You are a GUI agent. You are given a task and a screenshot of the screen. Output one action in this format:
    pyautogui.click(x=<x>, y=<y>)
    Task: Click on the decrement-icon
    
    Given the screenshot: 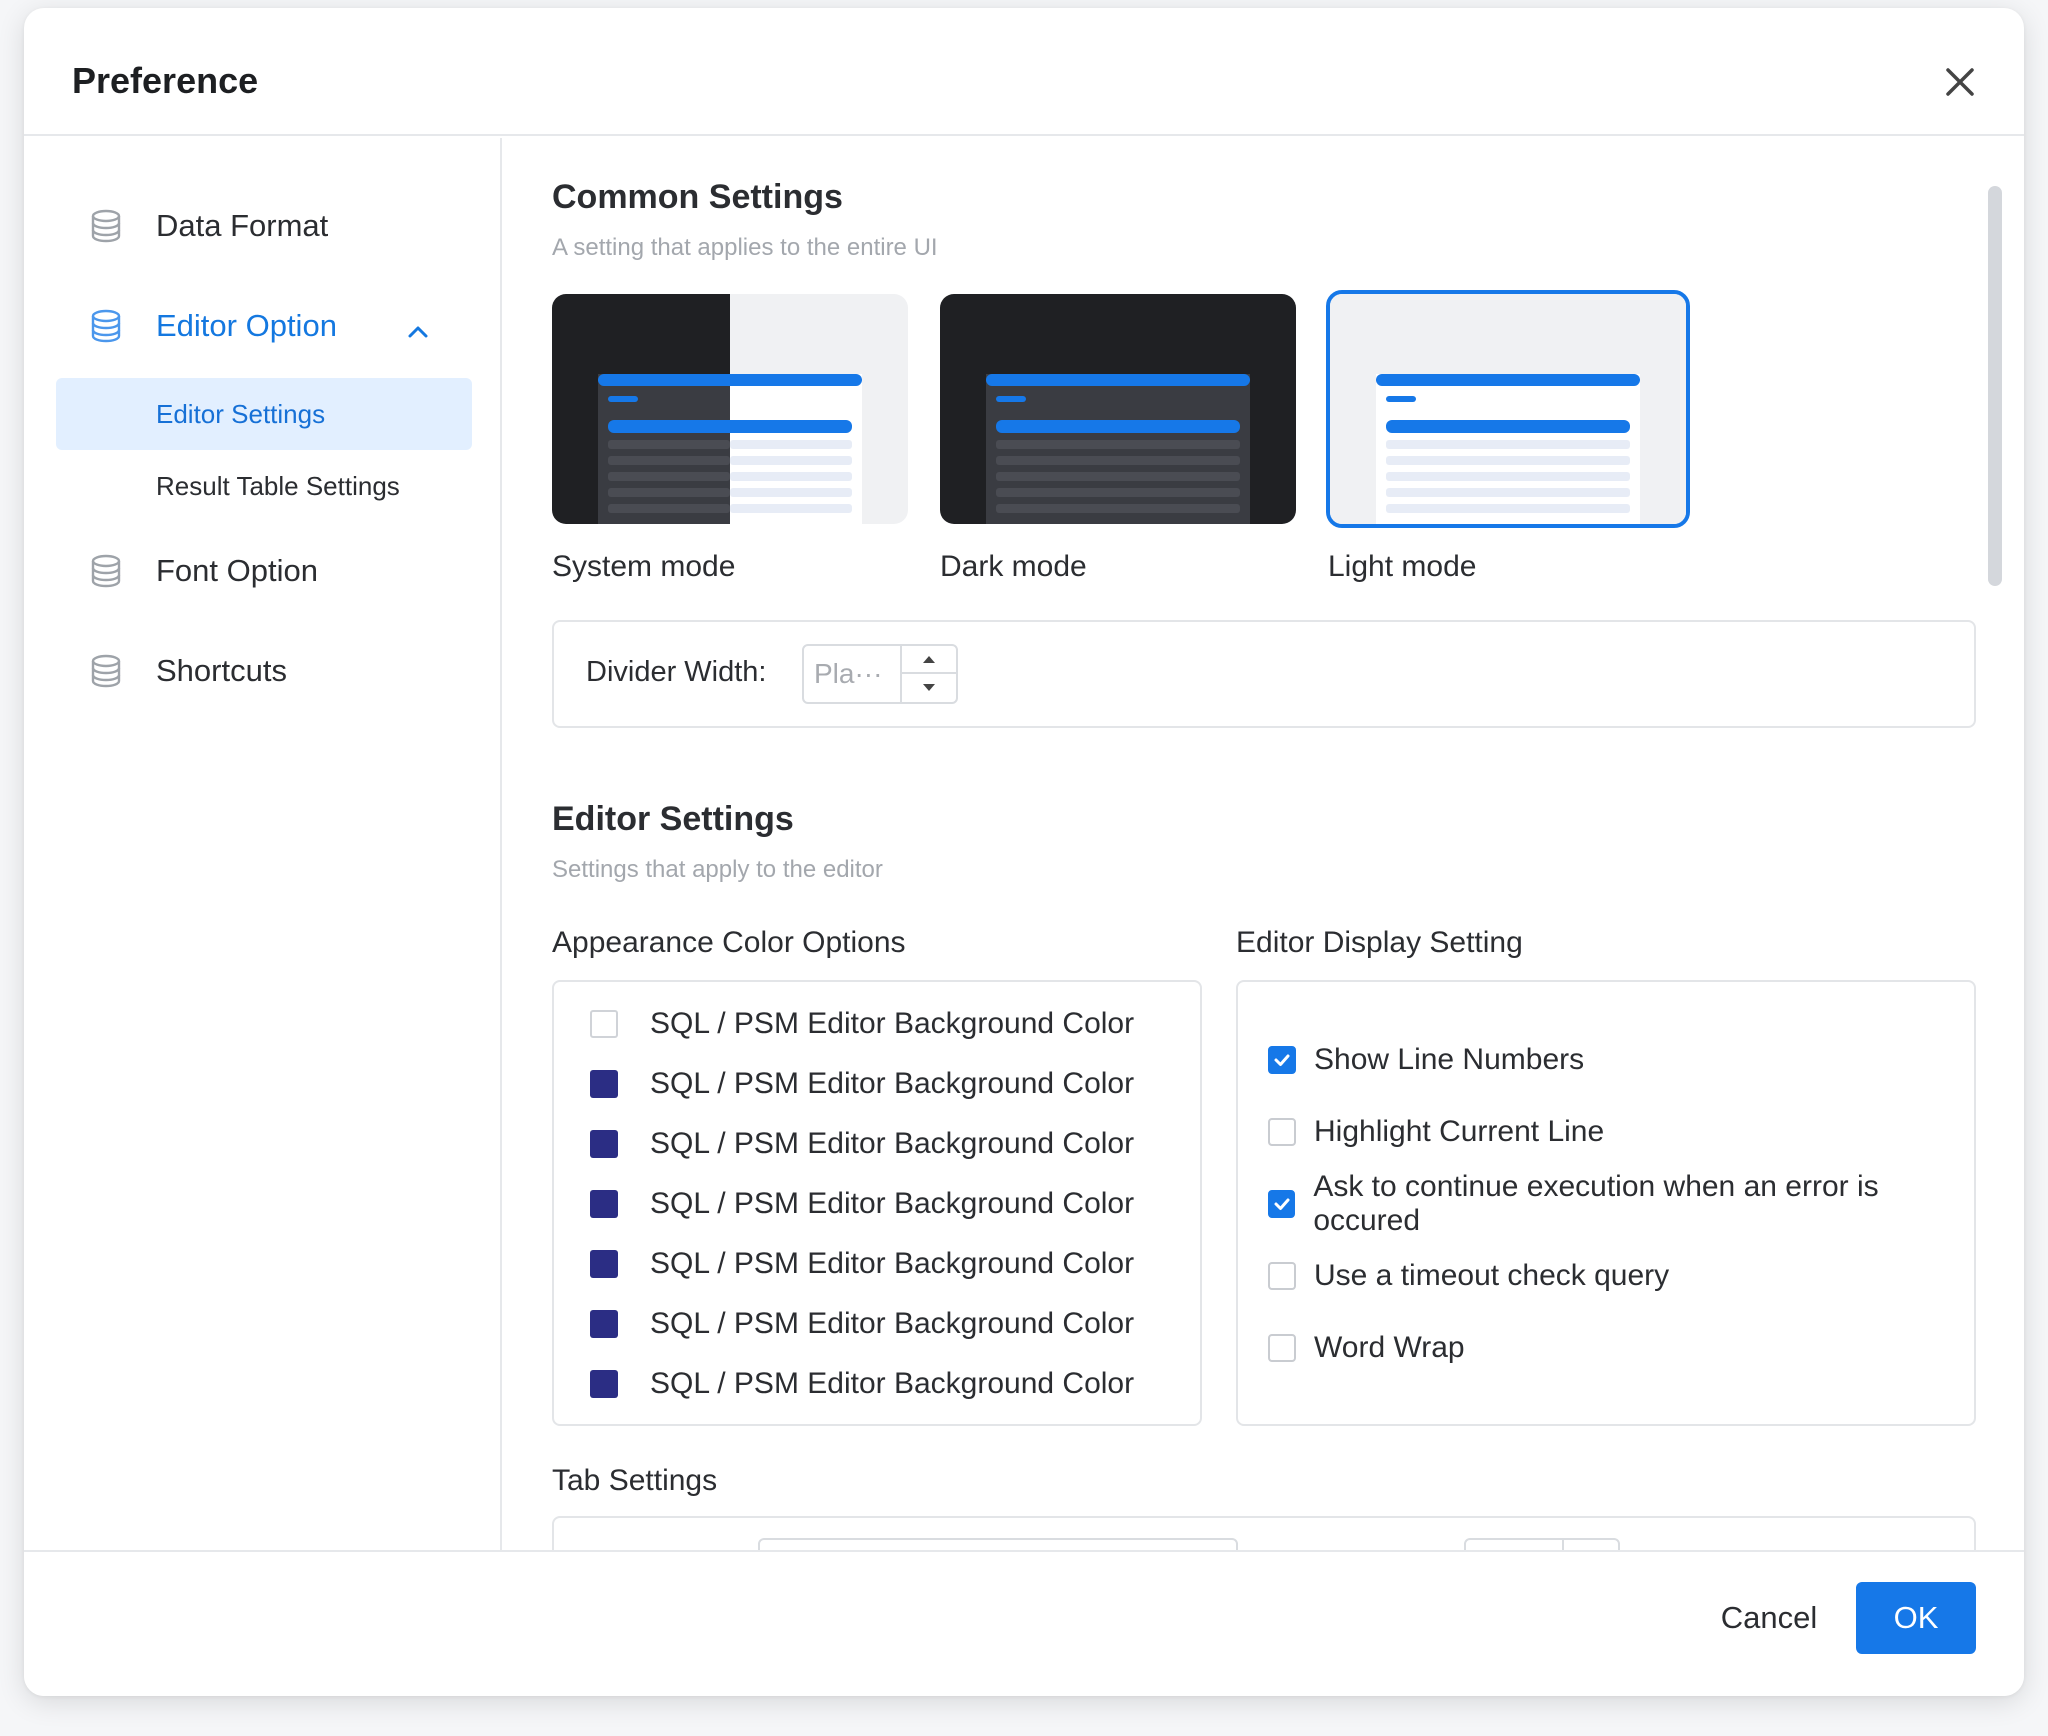 What is the action you would take?
    pyautogui.click(x=929, y=688)
    